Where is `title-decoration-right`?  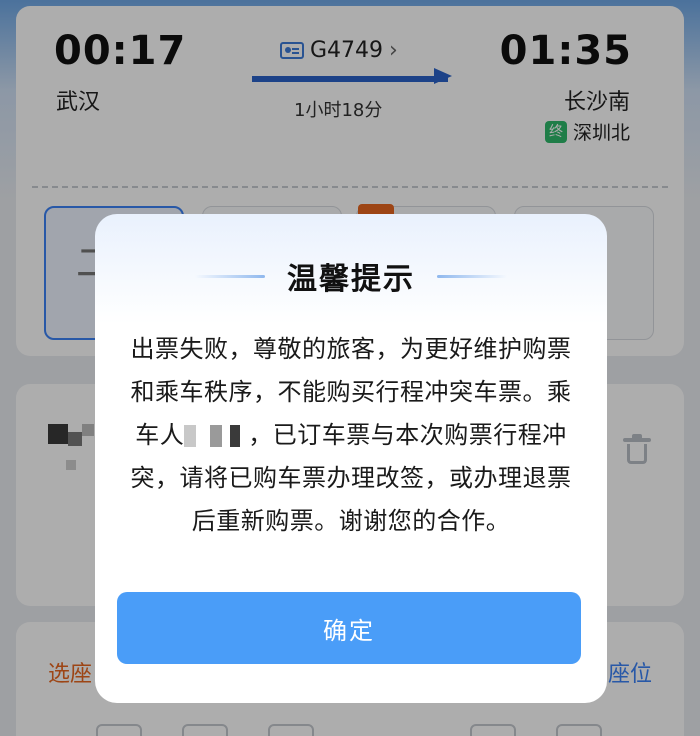 title-decoration-right is located at coordinates (472, 276).